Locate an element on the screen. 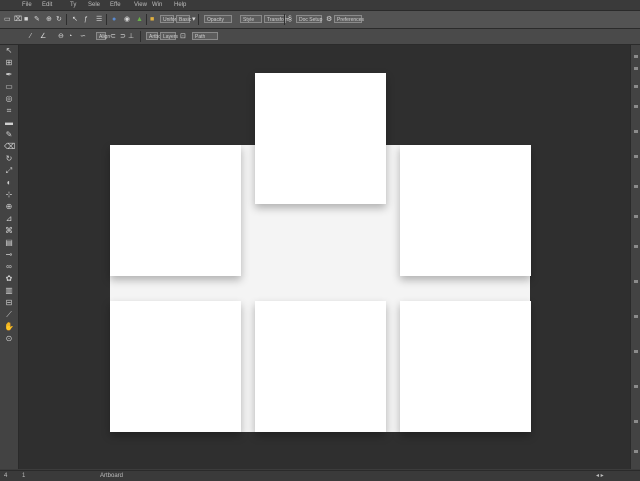 The image size is (640, 481). rotate-tool-icon: ↻ is located at coordinates (9, 158).